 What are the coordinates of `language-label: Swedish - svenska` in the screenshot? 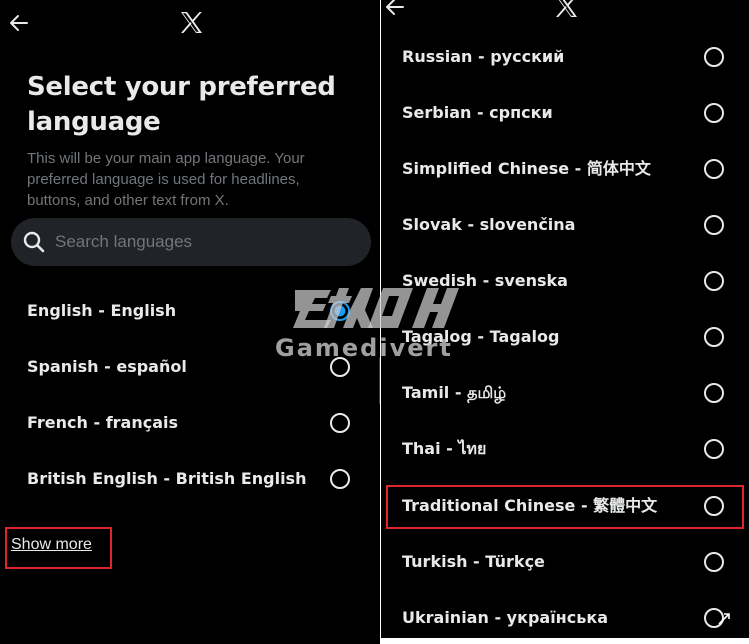 It's located at (485, 280).